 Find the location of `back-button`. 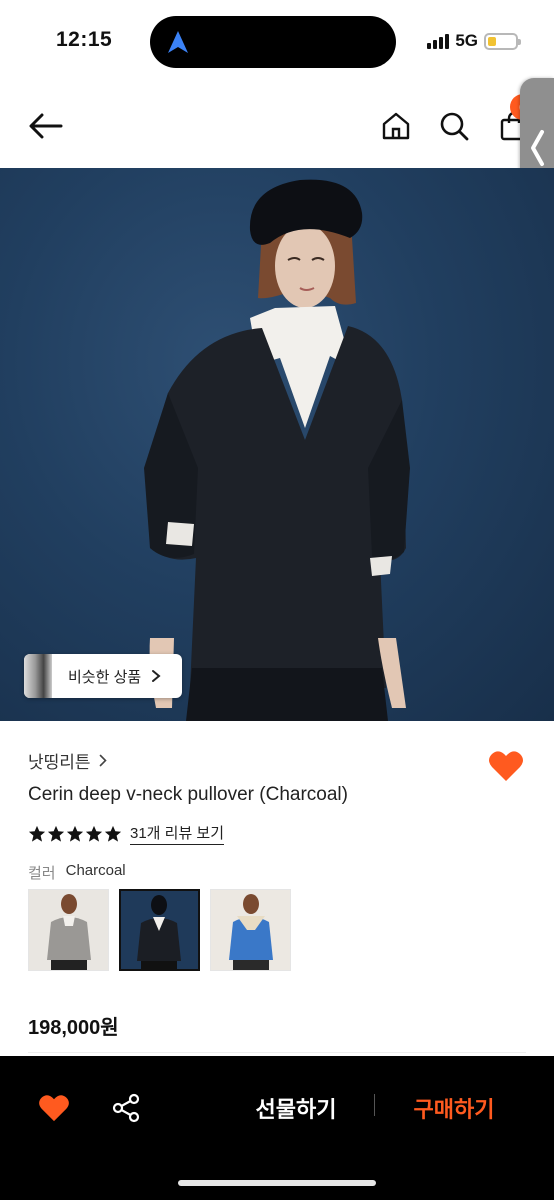

back-button is located at coordinates (46, 126).